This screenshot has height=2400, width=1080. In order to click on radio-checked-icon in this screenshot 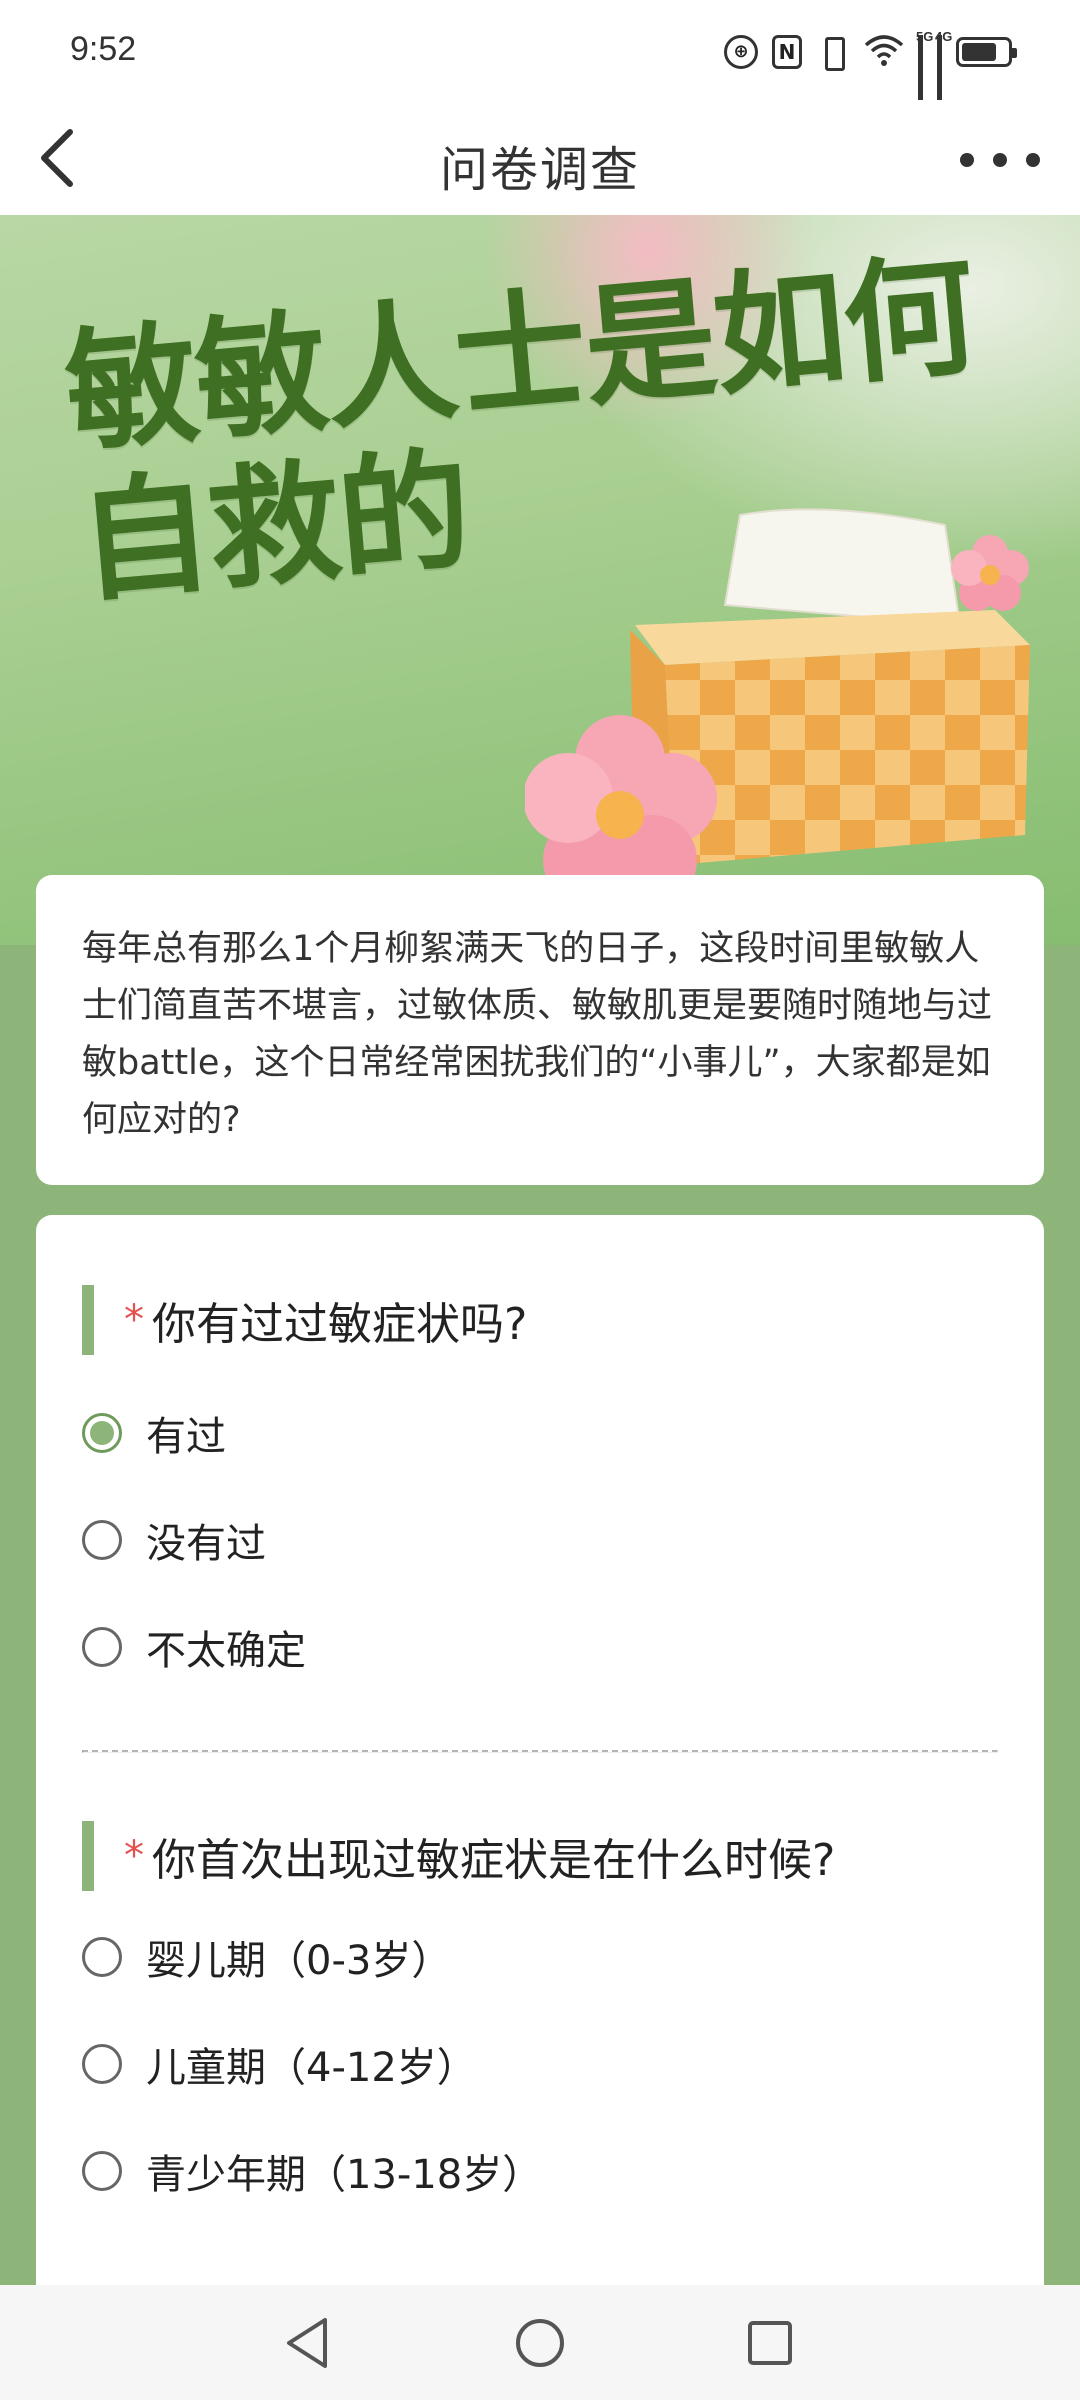, I will do `click(102, 1432)`.